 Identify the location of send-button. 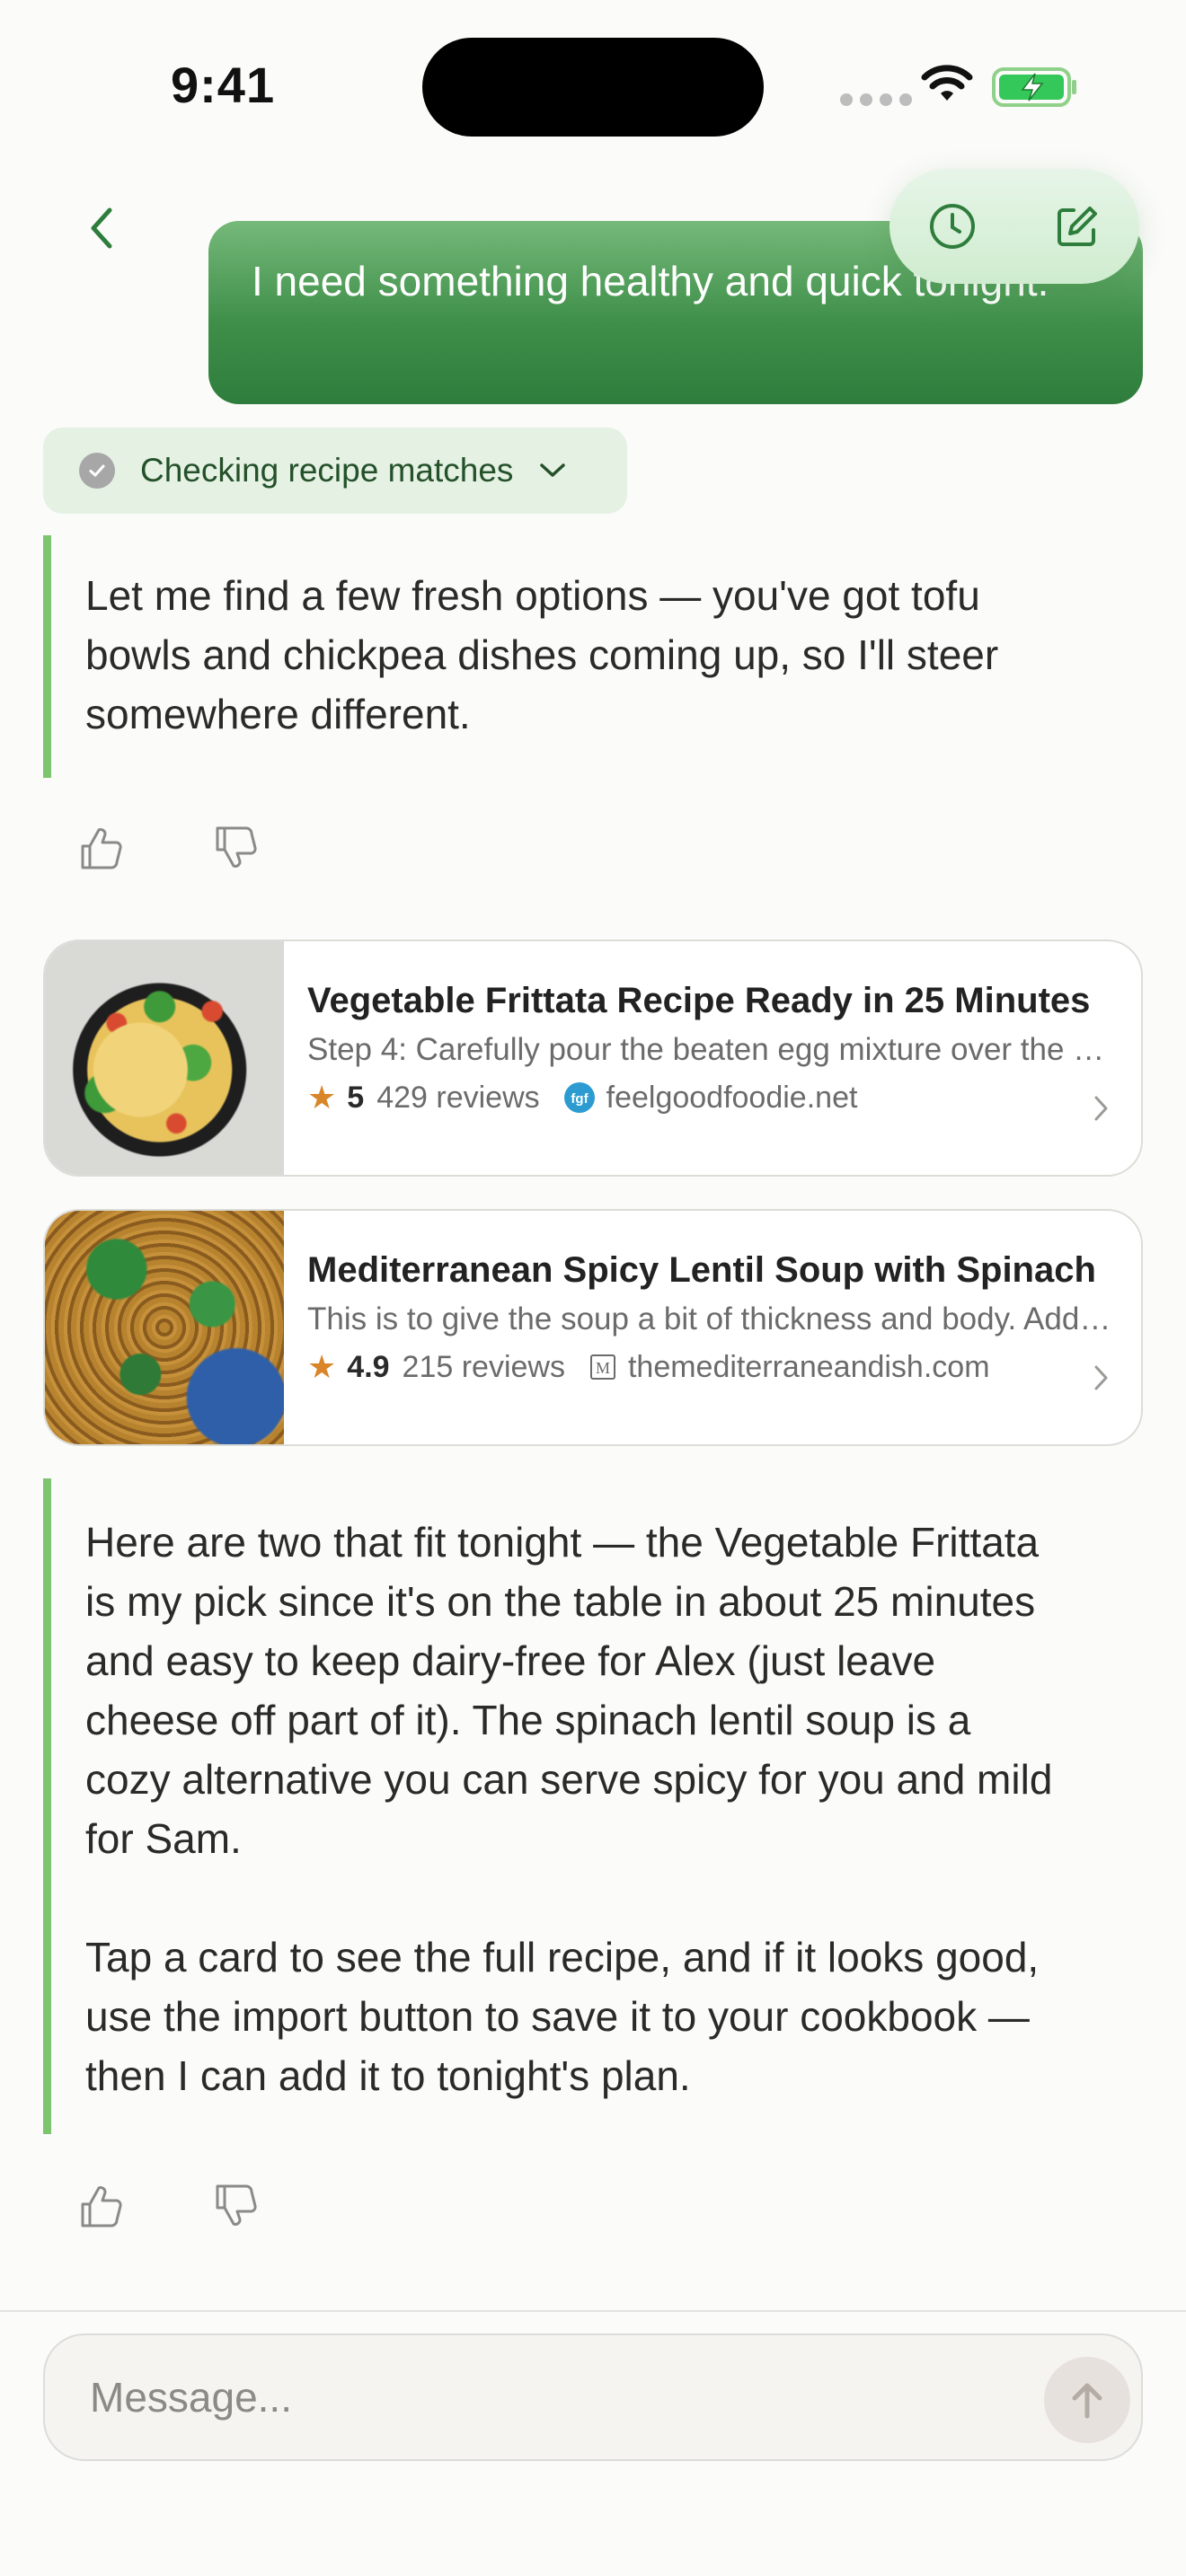
(1087, 2400).